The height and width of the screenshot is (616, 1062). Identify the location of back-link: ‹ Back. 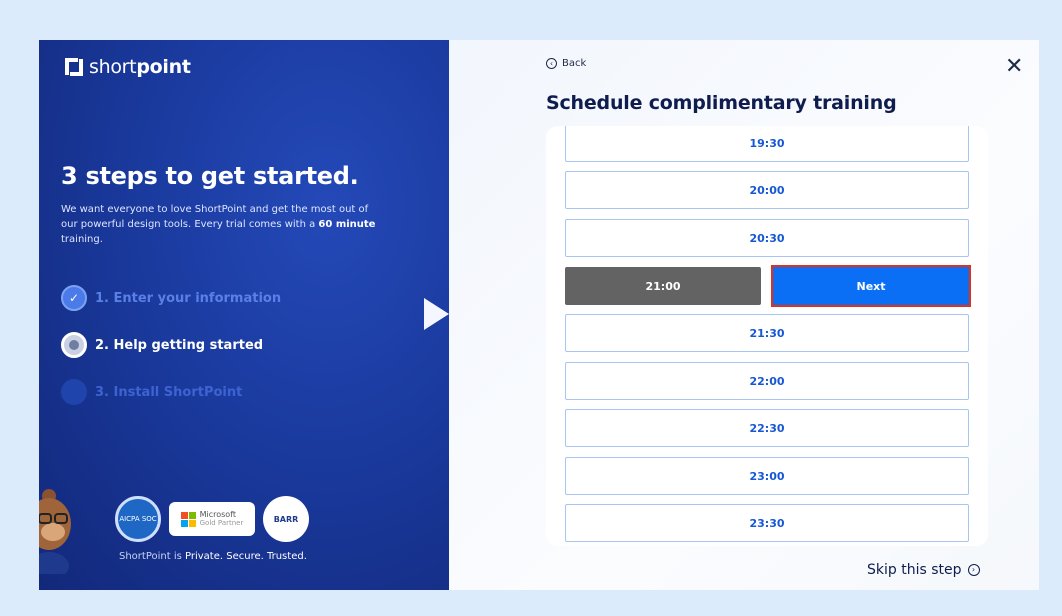
(566, 63).